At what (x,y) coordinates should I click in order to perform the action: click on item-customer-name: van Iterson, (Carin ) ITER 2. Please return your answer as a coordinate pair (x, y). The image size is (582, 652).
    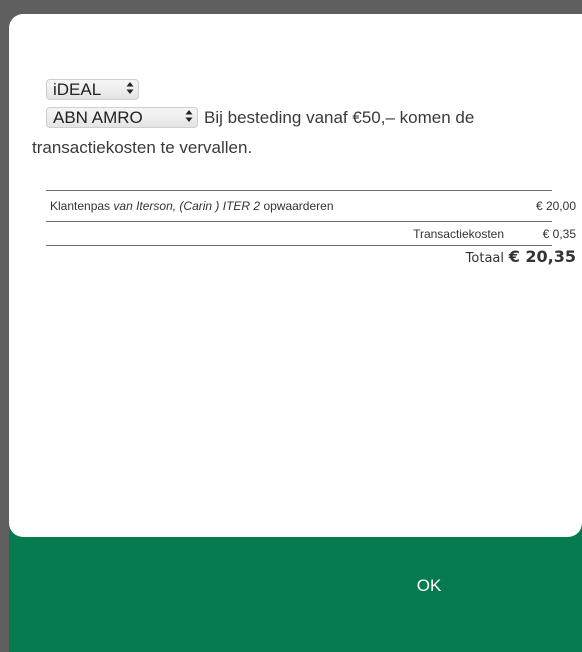
    Looking at the image, I should click on (187, 206).